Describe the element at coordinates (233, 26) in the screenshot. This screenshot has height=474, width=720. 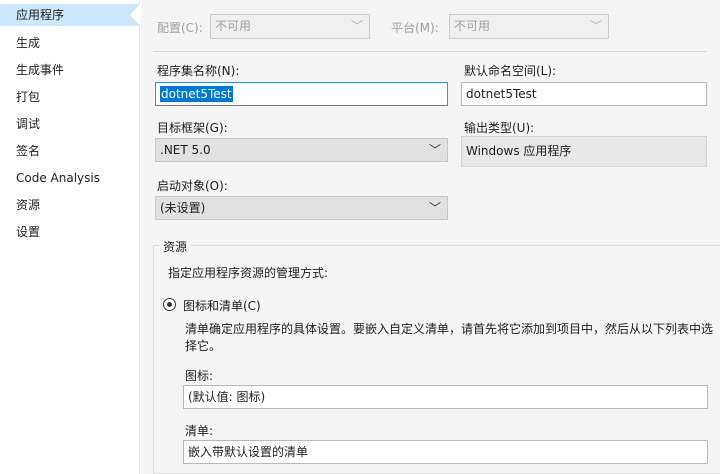
I see `config-value: 不可用` at that location.